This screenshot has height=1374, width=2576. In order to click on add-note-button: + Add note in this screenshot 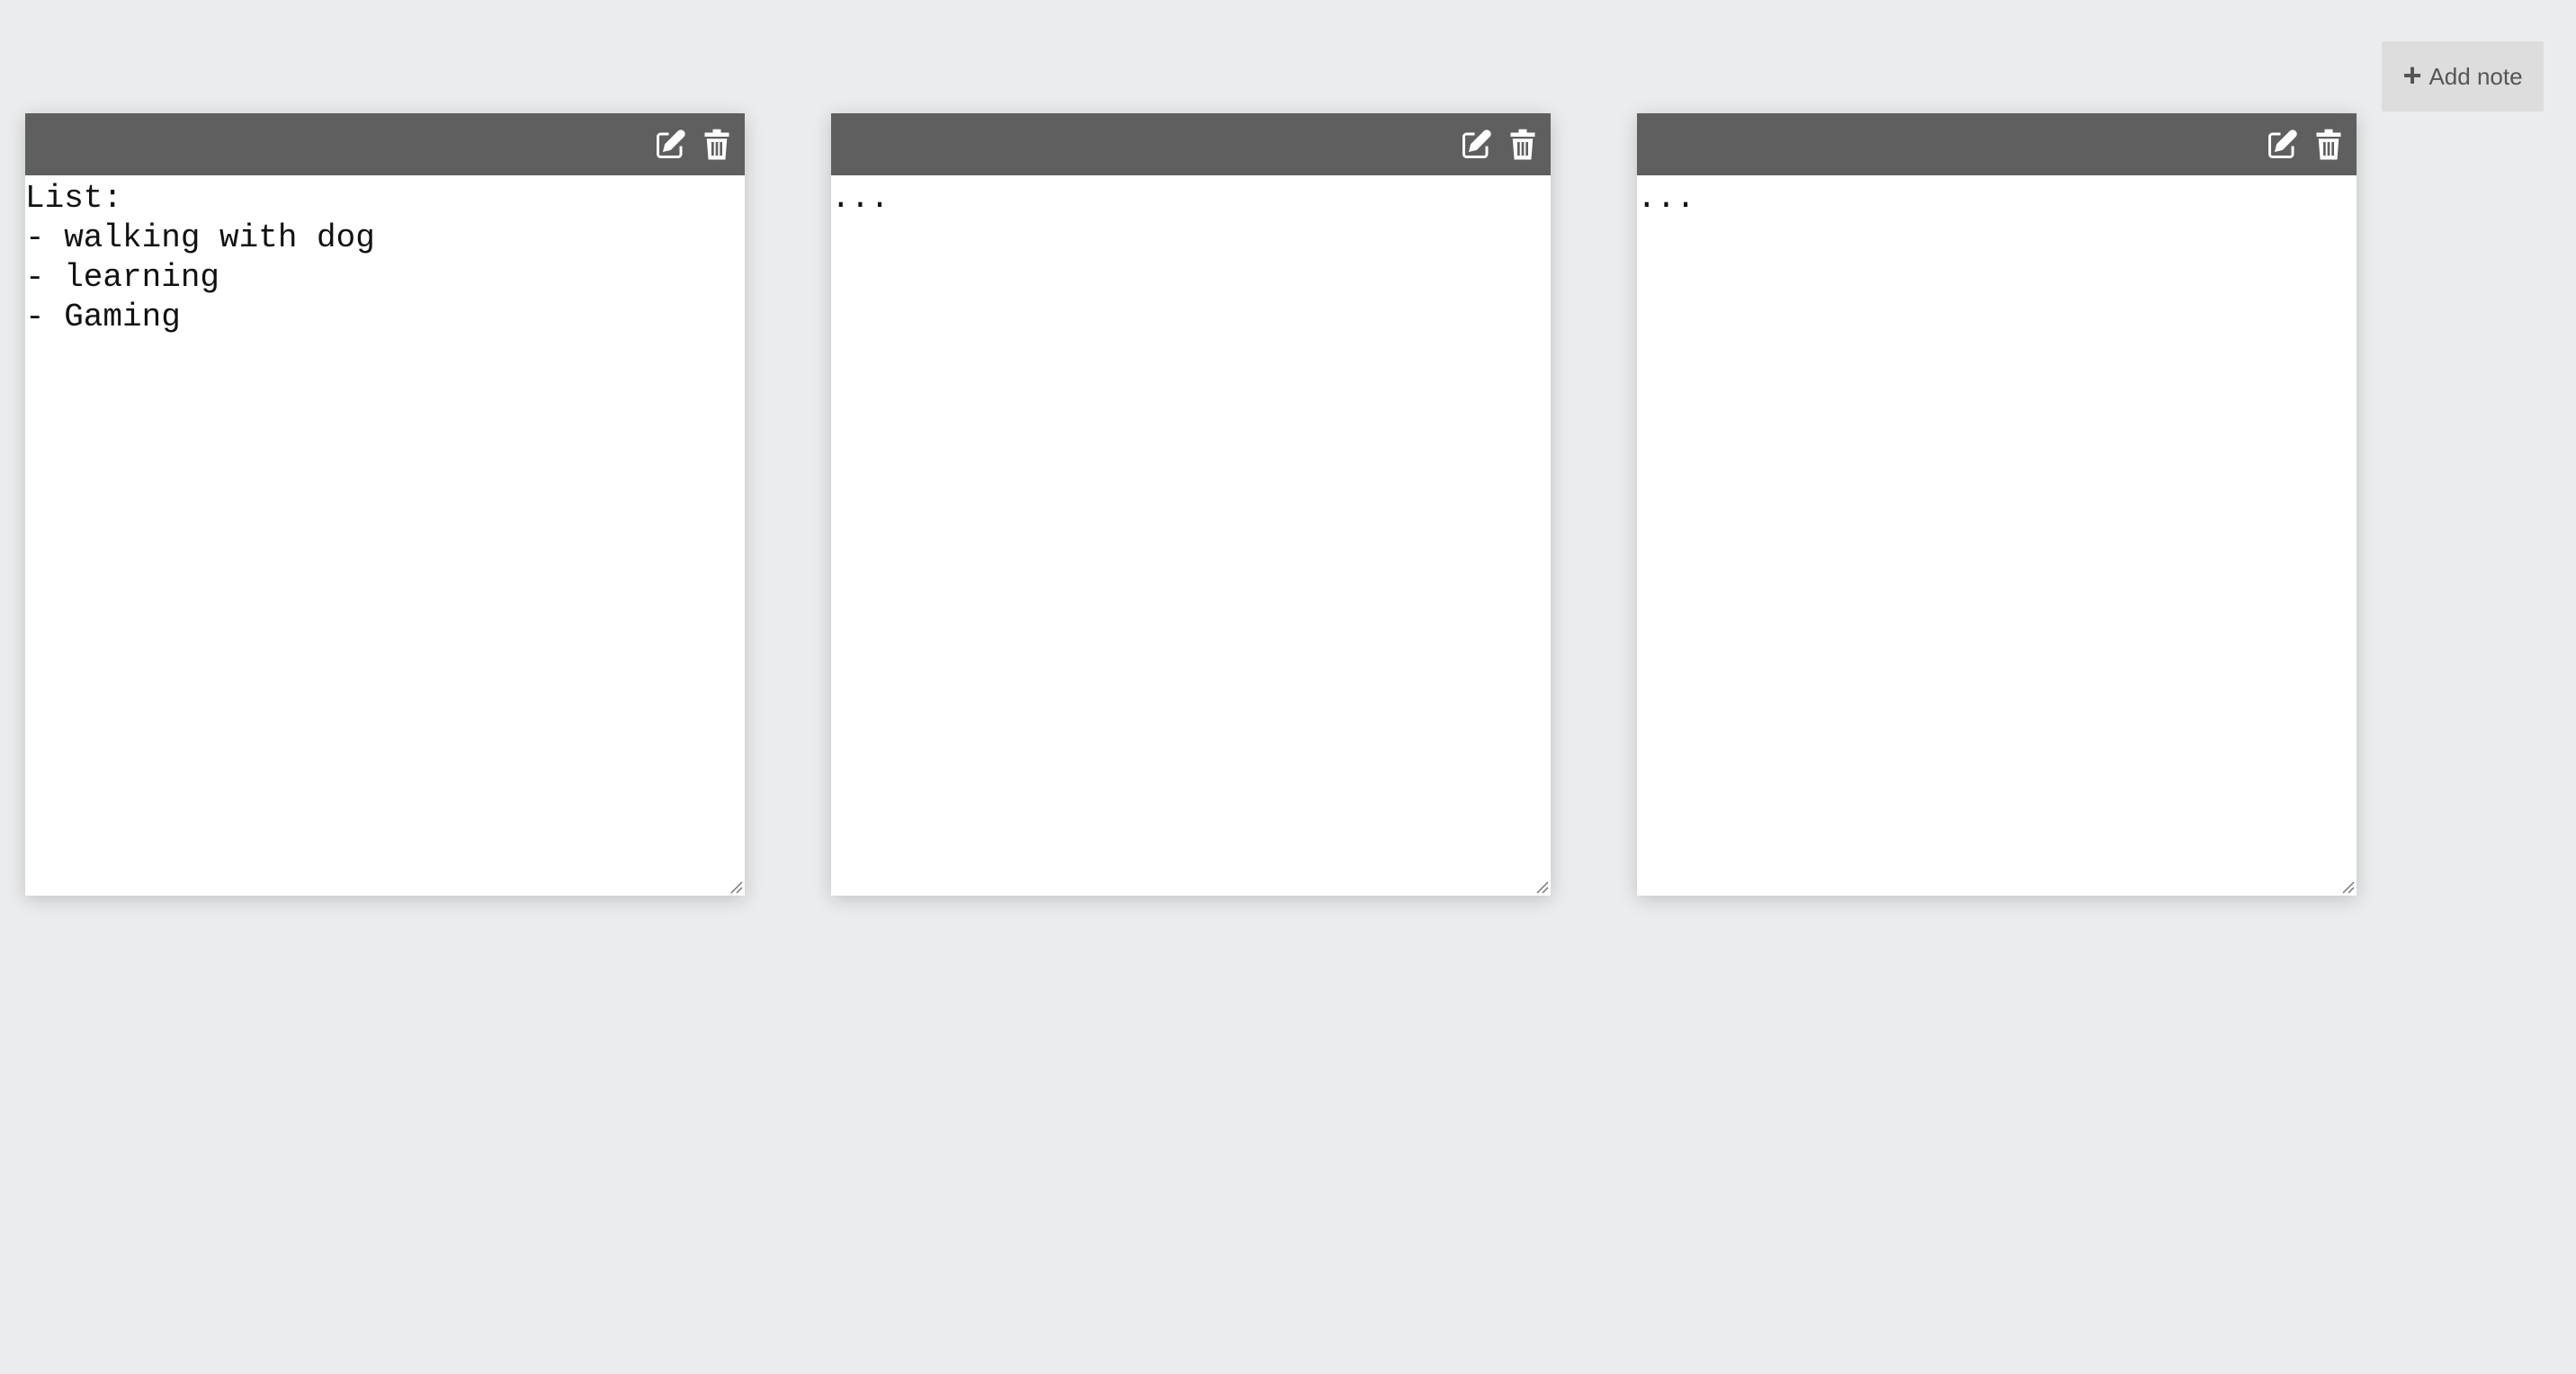, I will do `click(2463, 76)`.